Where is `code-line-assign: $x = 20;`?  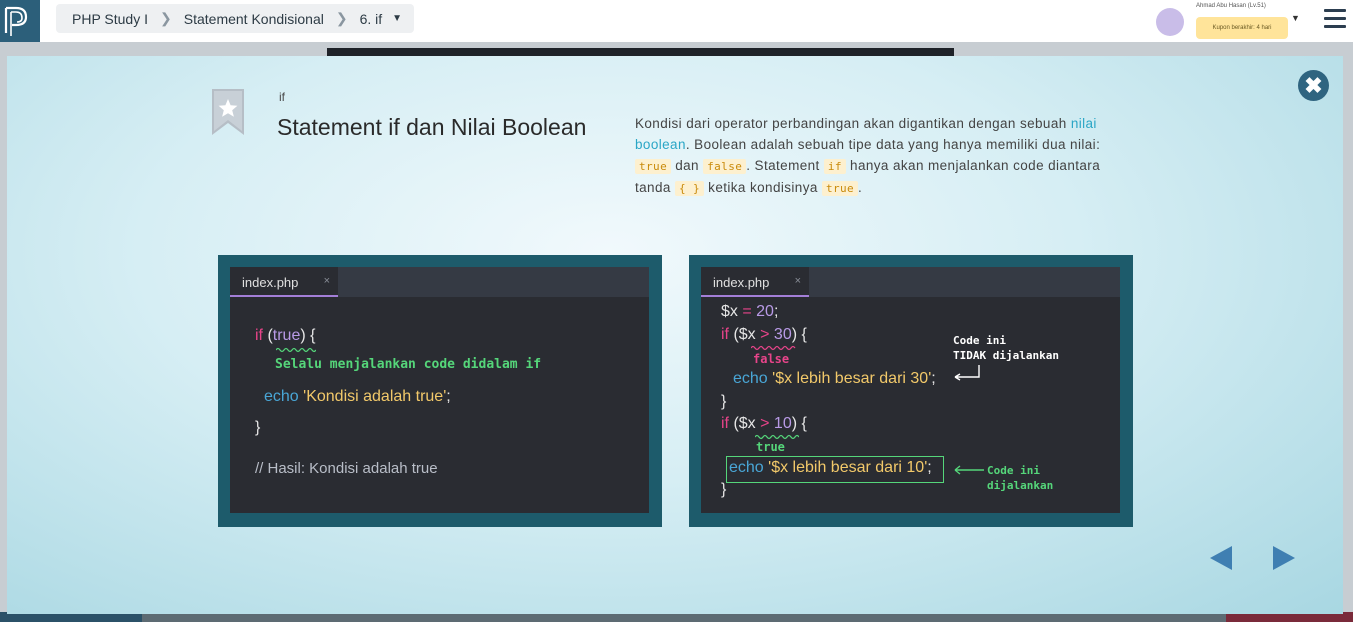
code-line-assign: $x = 20; is located at coordinates (749, 312).